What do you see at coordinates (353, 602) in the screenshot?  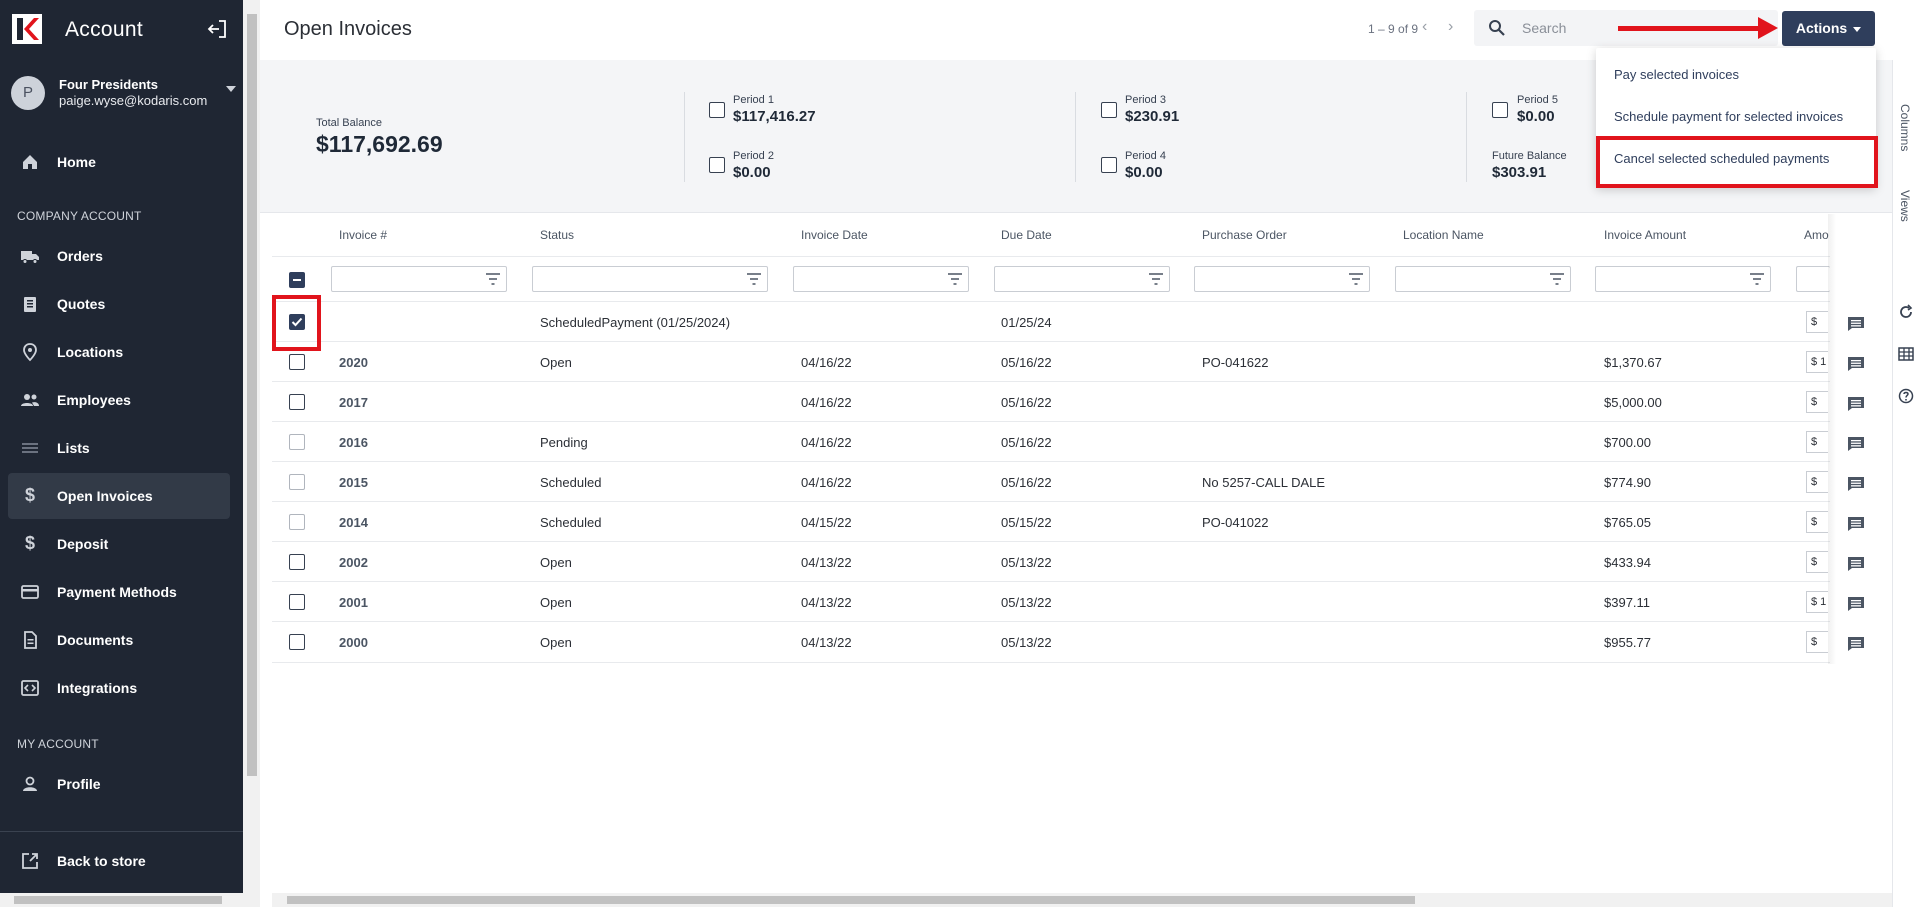 I see `cell-invoice-number: 2001` at bounding box center [353, 602].